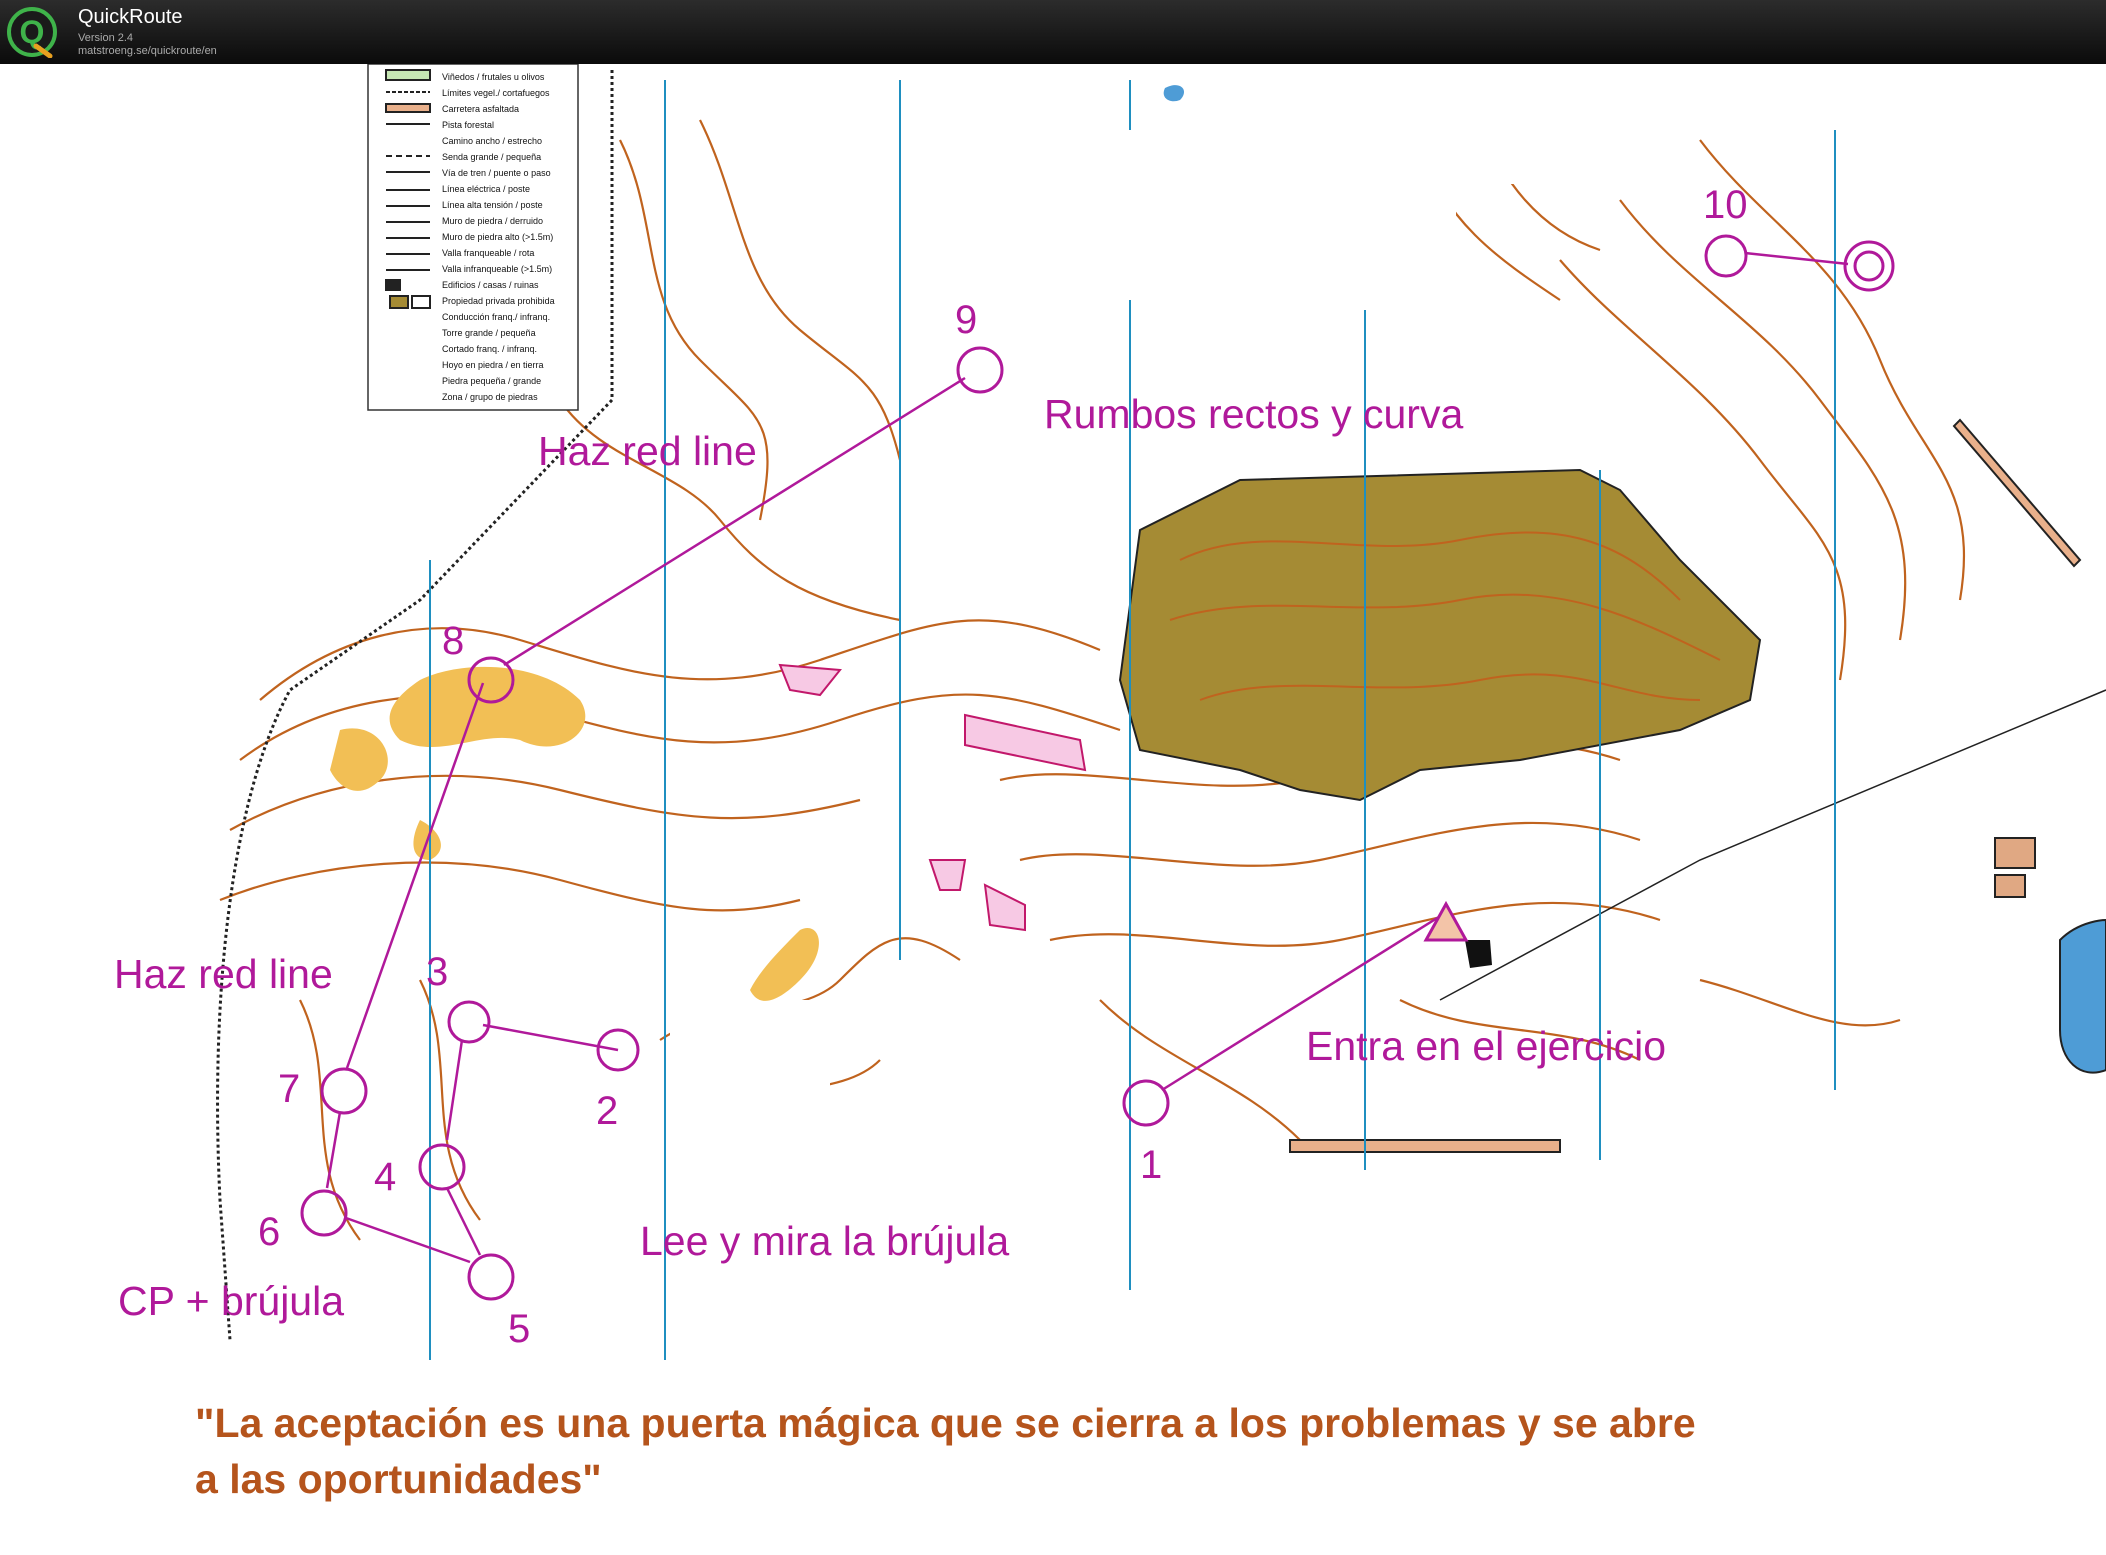  Describe the element at coordinates (491, 381) in the screenshot. I see `legend-item: Piedra pequeña / grande` at that location.